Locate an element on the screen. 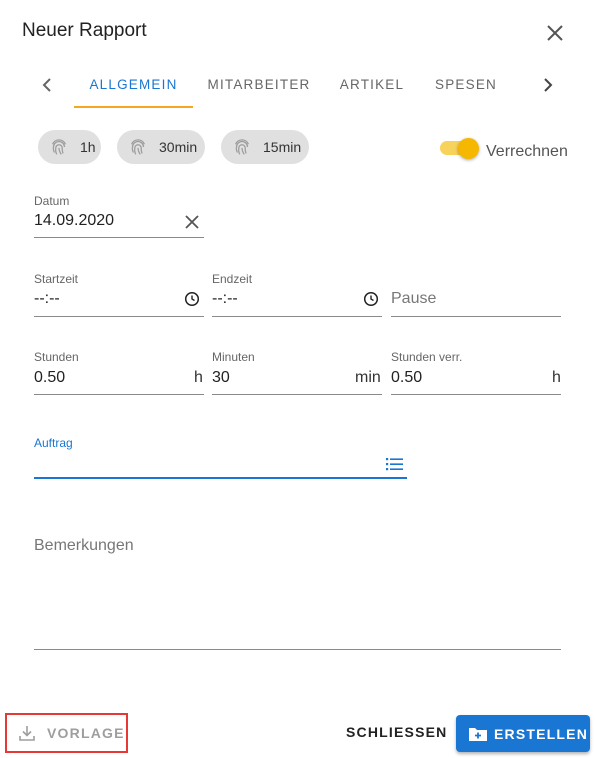 The image size is (596, 758). bemerkungen-textarea: Bemerkungen is located at coordinates (297, 591).